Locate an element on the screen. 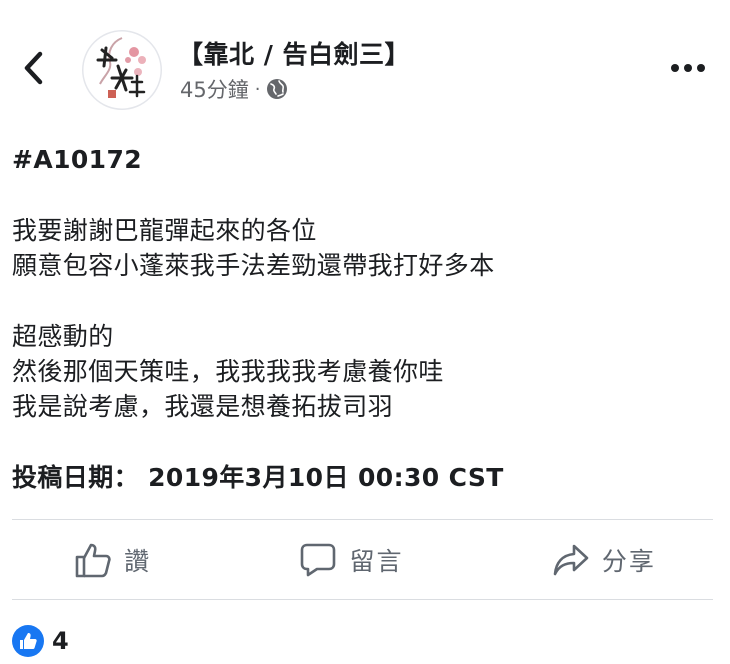  back-button is located at coordinates (34, 68).